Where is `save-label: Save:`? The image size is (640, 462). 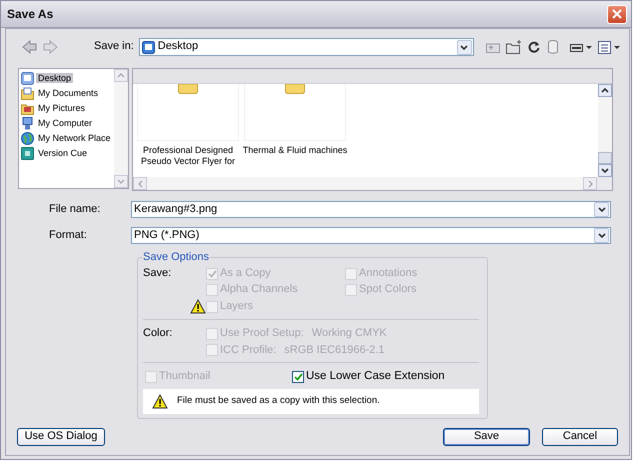
save-label: Save: is located at coordinates (157, 273).